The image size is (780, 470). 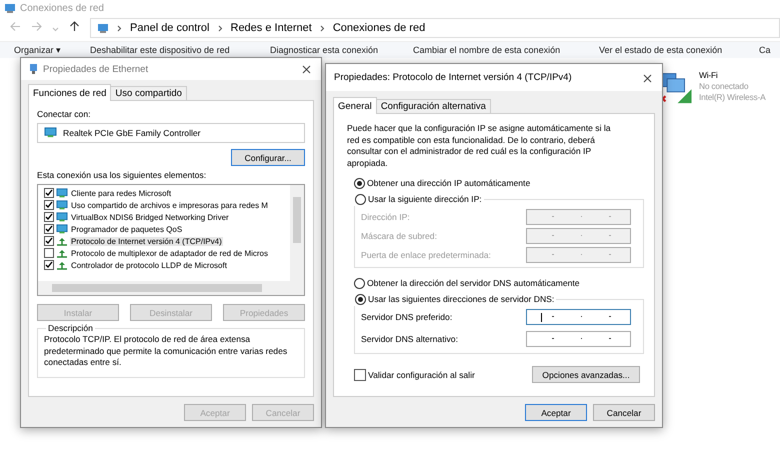 What do you see at coordinates (766, 50) in the screenshot?
I see `toolbar-button: Ca` at bounding box center [766, 50].